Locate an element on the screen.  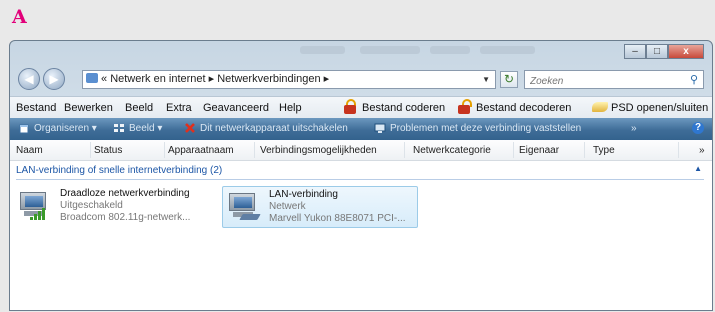
lan-network-icon is located at coordinates (244, 207).